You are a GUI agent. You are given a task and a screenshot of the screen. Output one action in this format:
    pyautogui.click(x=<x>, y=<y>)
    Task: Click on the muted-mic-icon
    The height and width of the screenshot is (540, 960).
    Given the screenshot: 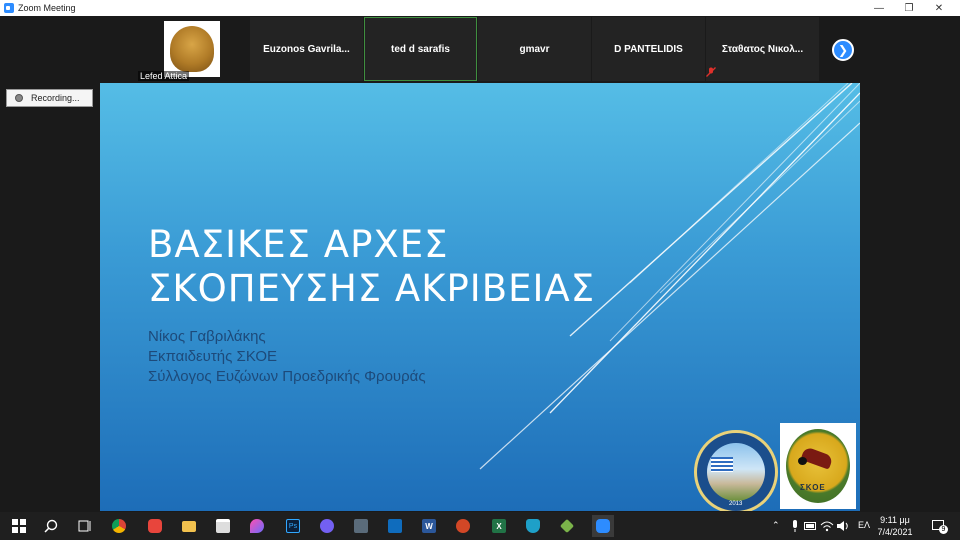 What is the action you would take?
    pyautogui.click(x=711, y=72)
    